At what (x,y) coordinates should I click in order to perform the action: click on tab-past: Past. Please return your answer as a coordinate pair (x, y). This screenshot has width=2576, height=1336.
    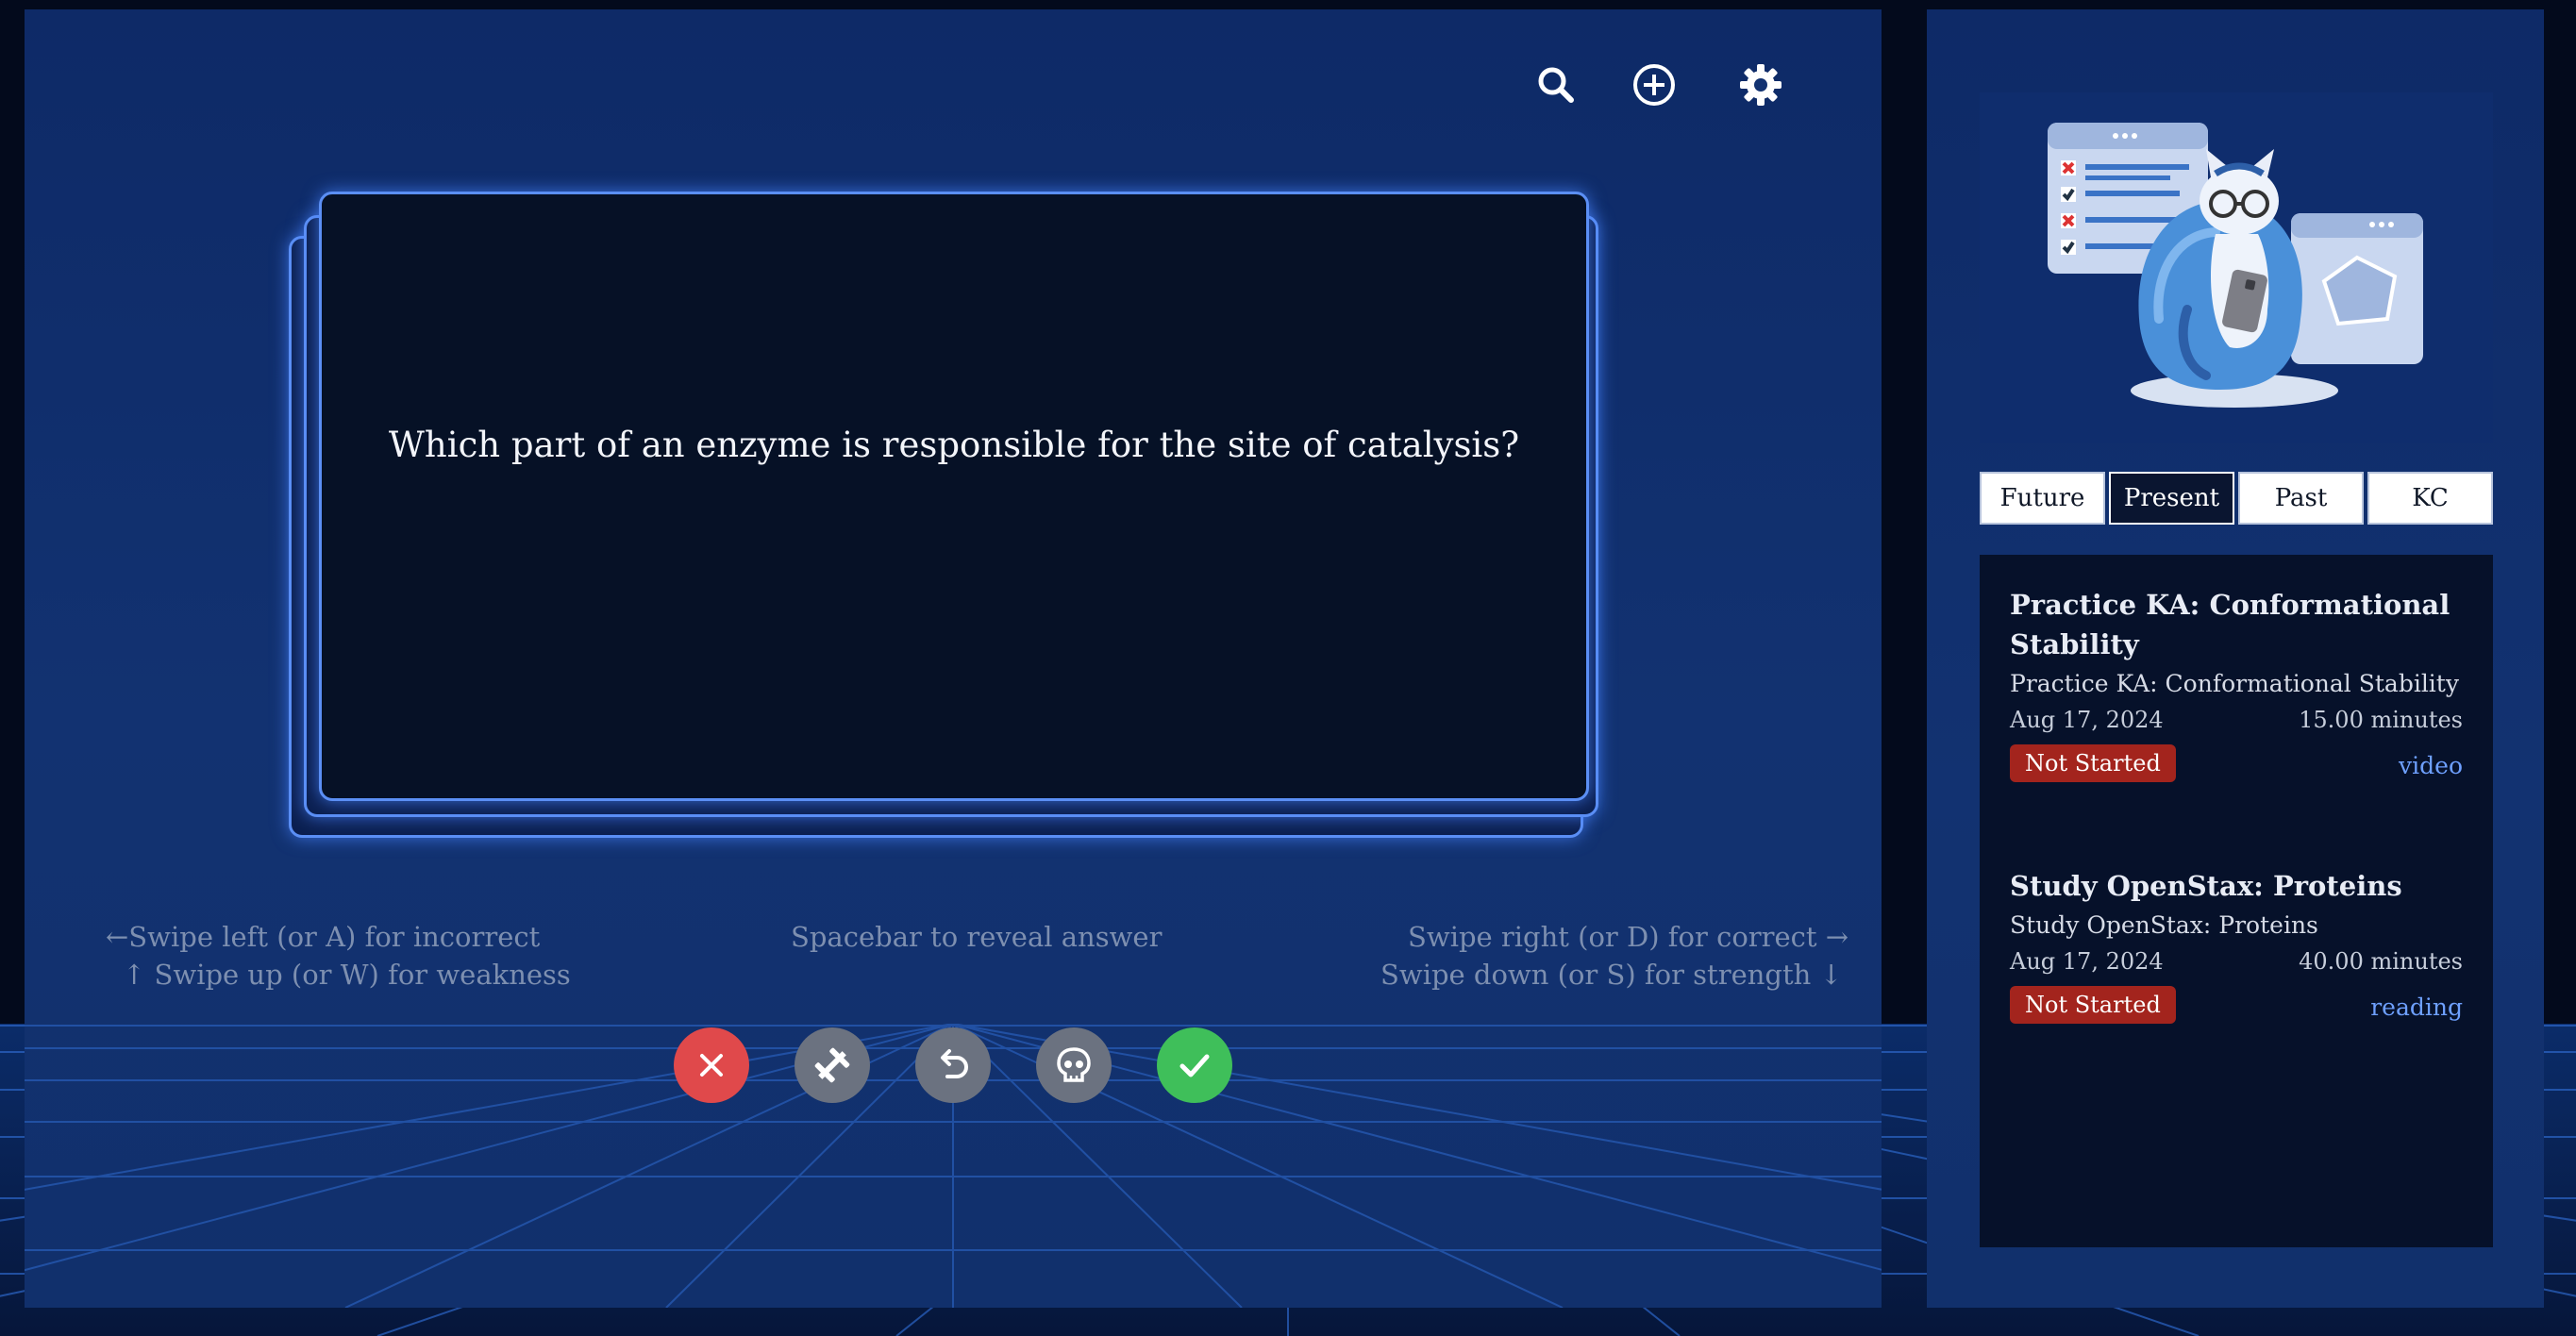
    Looking at the image, I should click on (2301, 498).